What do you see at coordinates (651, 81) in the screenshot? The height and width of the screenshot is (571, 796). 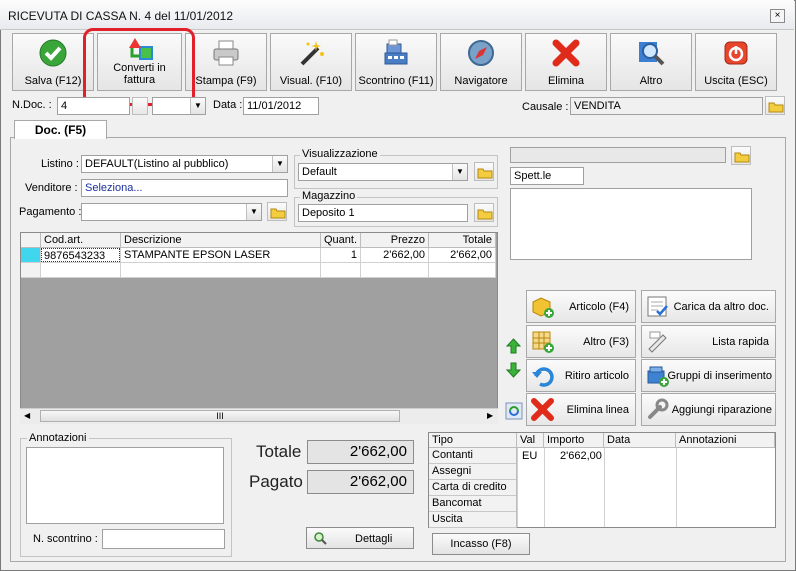 I see `altro-label: Altro` at bounding box center [651, 81].